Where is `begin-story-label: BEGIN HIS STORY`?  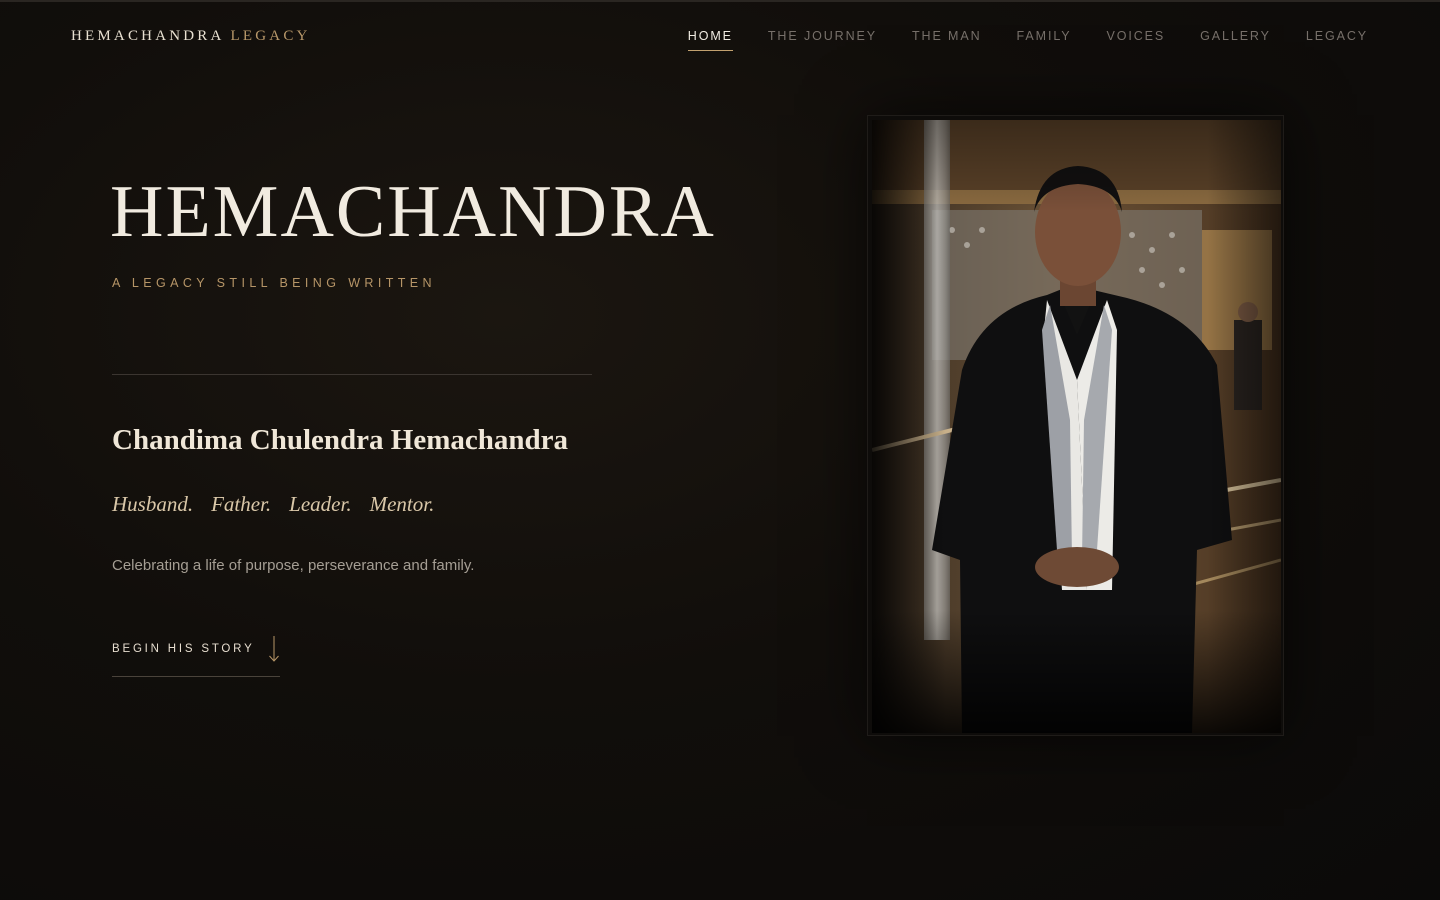
begin-story-label: BEGIN HIS STORY is located at coordinates (183, 649).